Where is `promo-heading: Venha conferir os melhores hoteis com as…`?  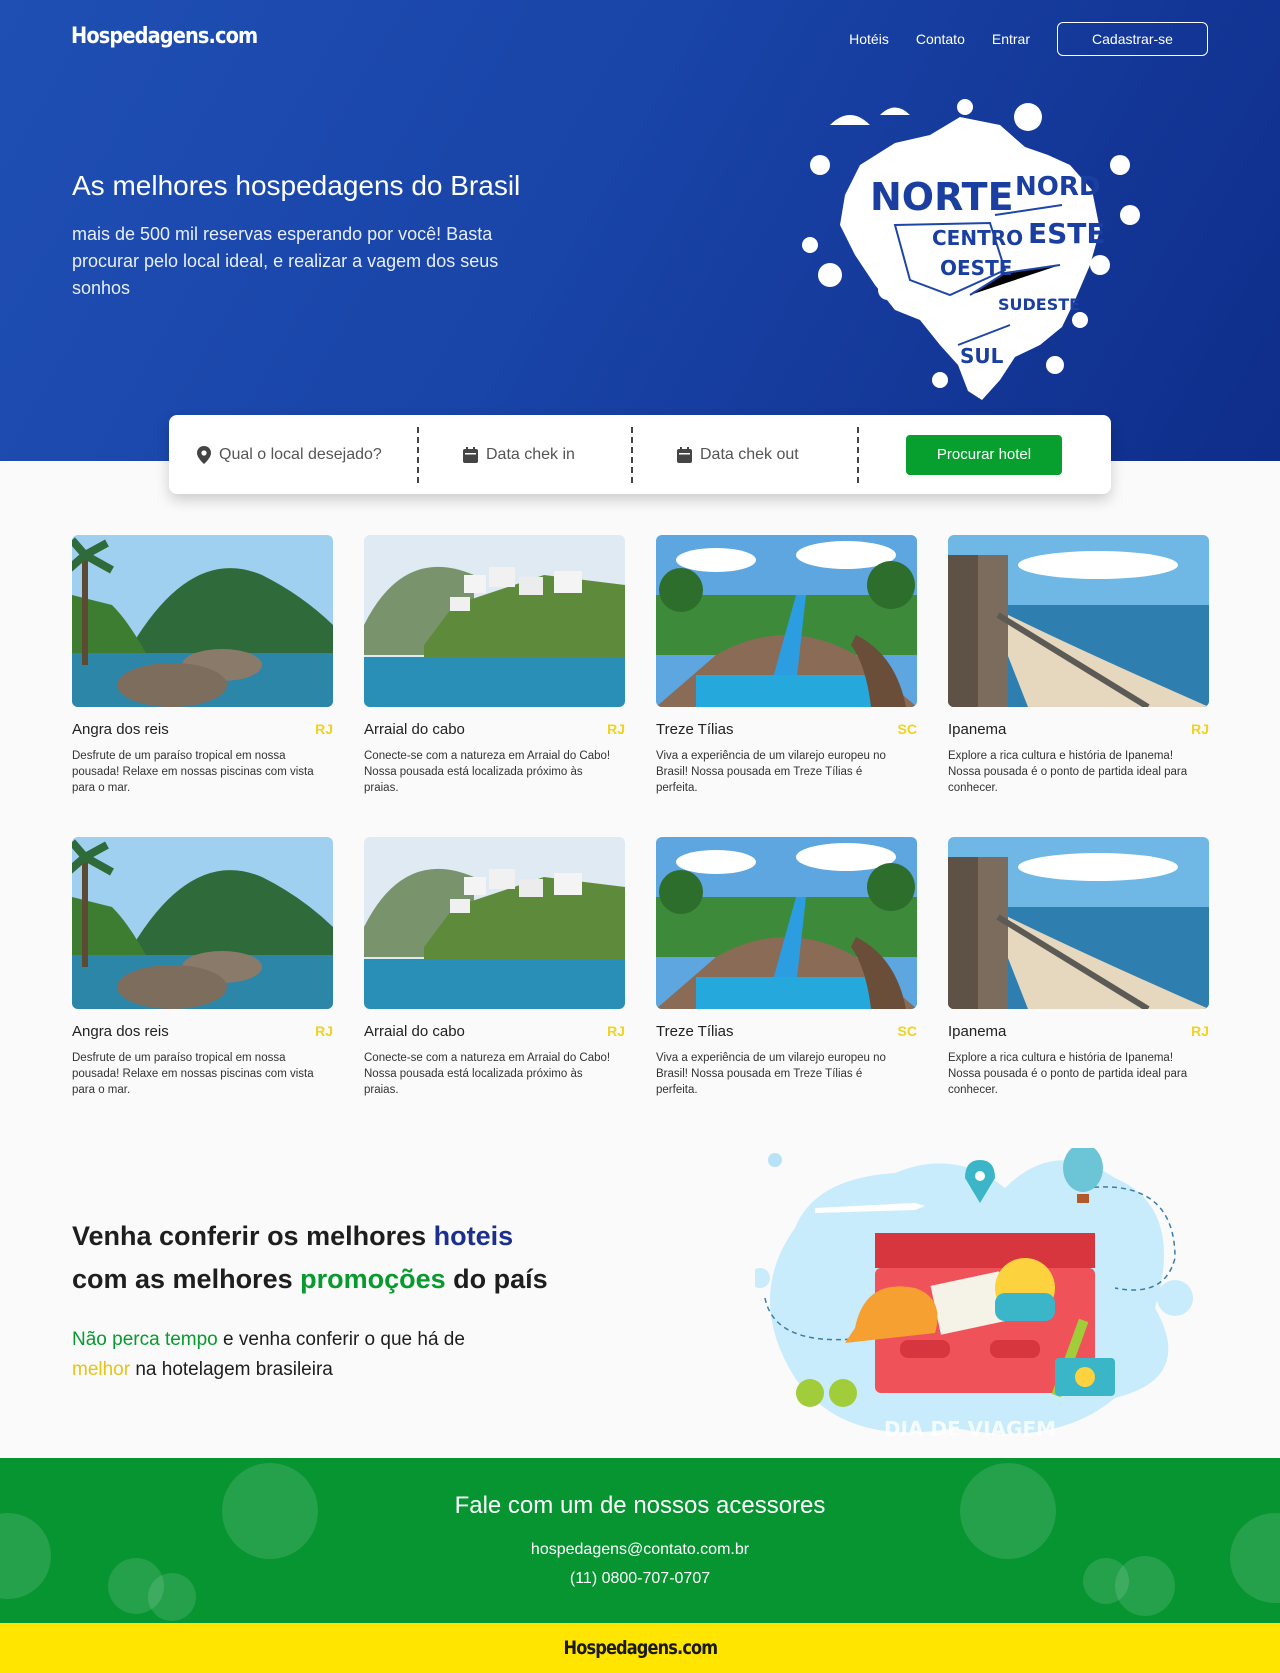 promo-heading: Venha conferir os melhores hoteis com as… is located at coordinates (310, 1258).